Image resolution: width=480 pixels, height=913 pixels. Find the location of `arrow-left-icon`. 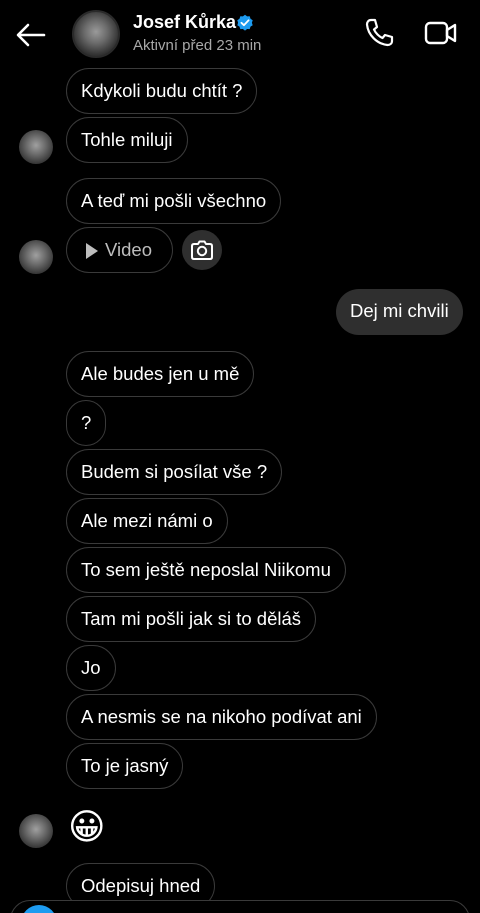

arrow-left-icon is located at coordinates (31, 35).